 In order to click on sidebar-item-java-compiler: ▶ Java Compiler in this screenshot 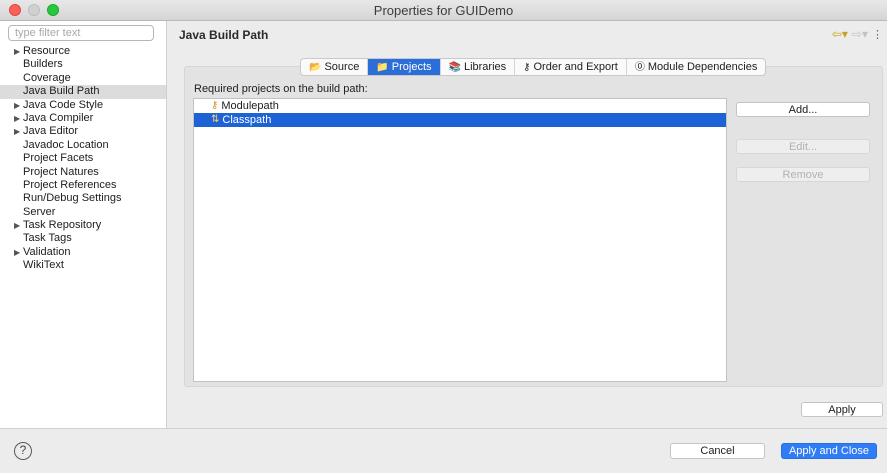, I will do `click(83, 118)`.